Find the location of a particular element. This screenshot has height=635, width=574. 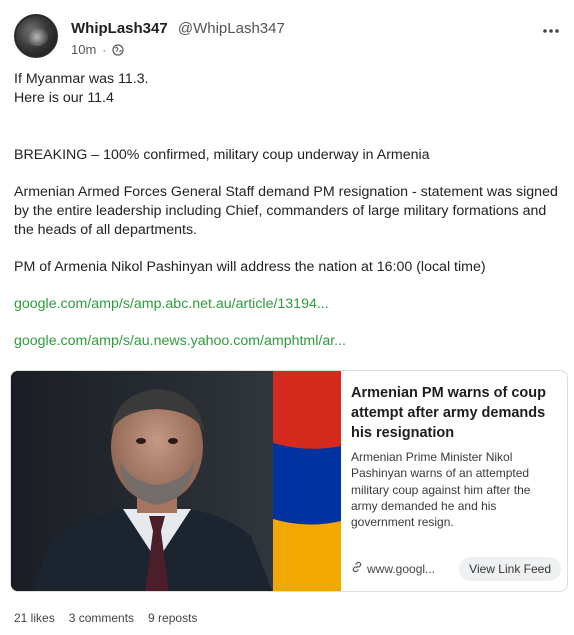

globe-icon is located at coordinates (118, 49).